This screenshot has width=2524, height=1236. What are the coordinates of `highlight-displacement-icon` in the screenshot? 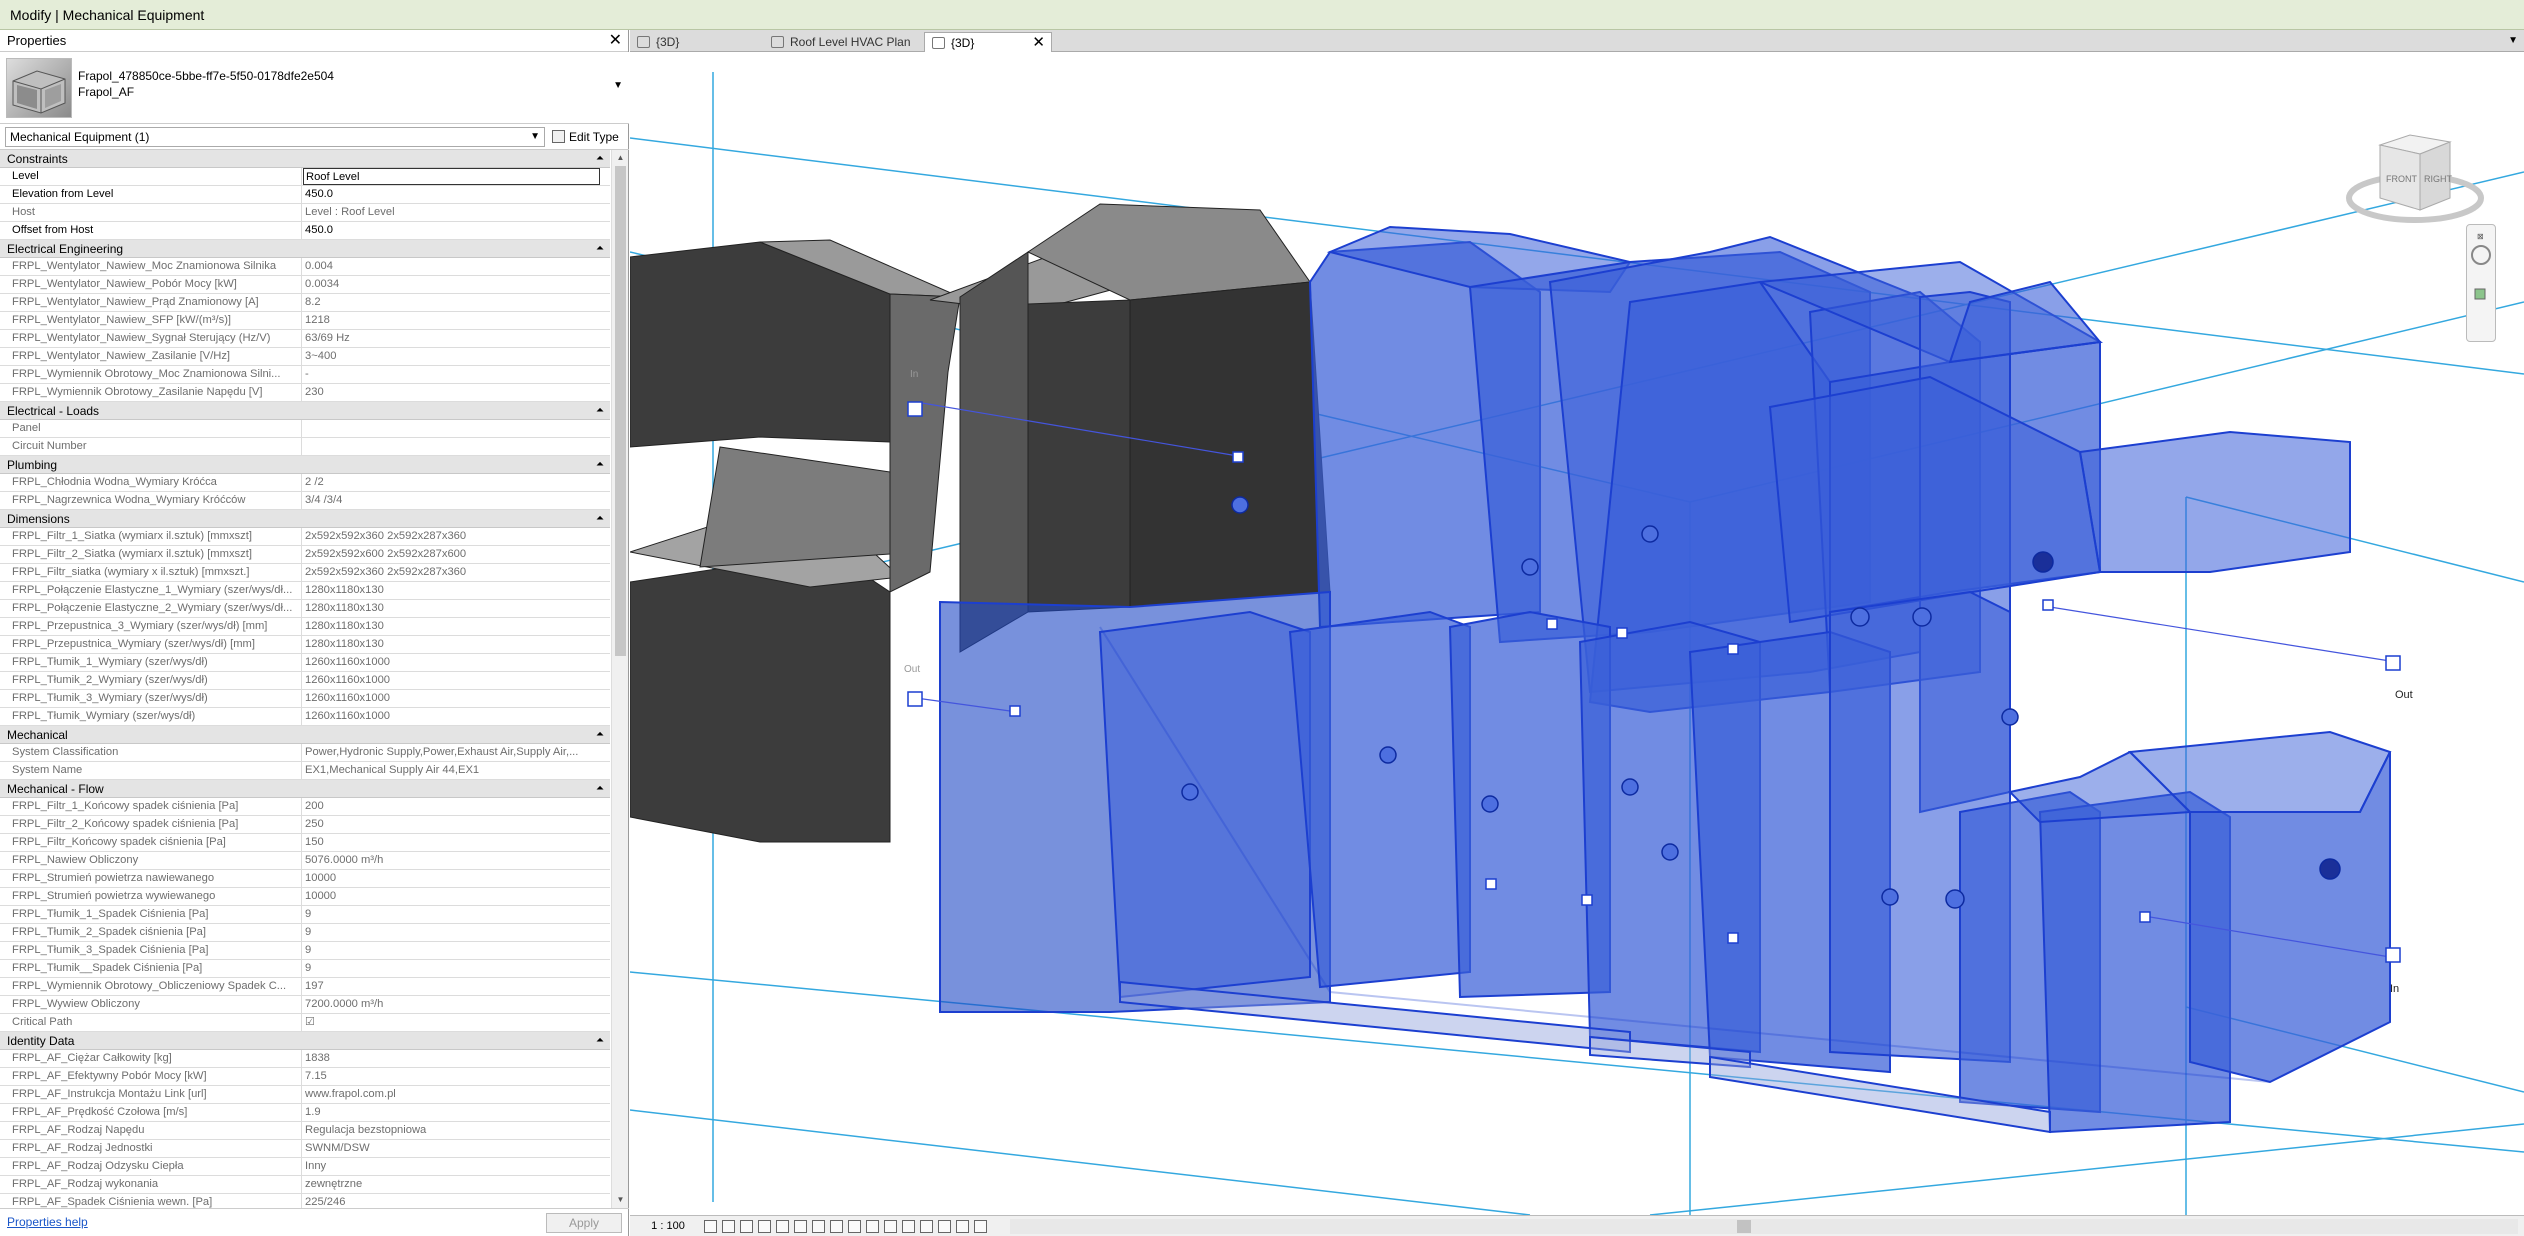 It's located at (926, 1226).